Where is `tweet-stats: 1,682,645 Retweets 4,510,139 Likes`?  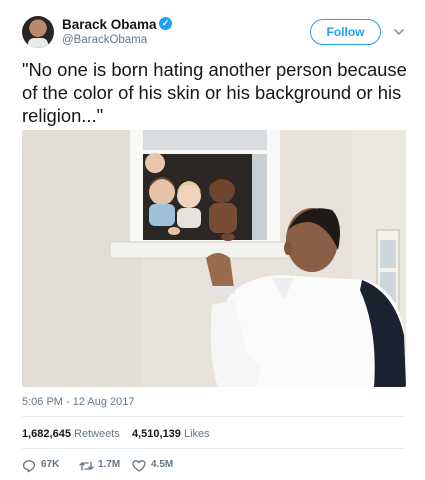 tweet-stats: 1,682,645 Retweets 4,510,139 Likes is located at coordinates (116, 434).